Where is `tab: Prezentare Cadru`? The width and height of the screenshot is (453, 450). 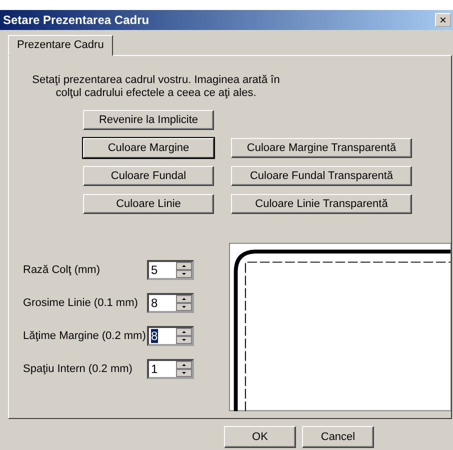
tab: Prezentare Cadru is located at coordinates (60, 45).